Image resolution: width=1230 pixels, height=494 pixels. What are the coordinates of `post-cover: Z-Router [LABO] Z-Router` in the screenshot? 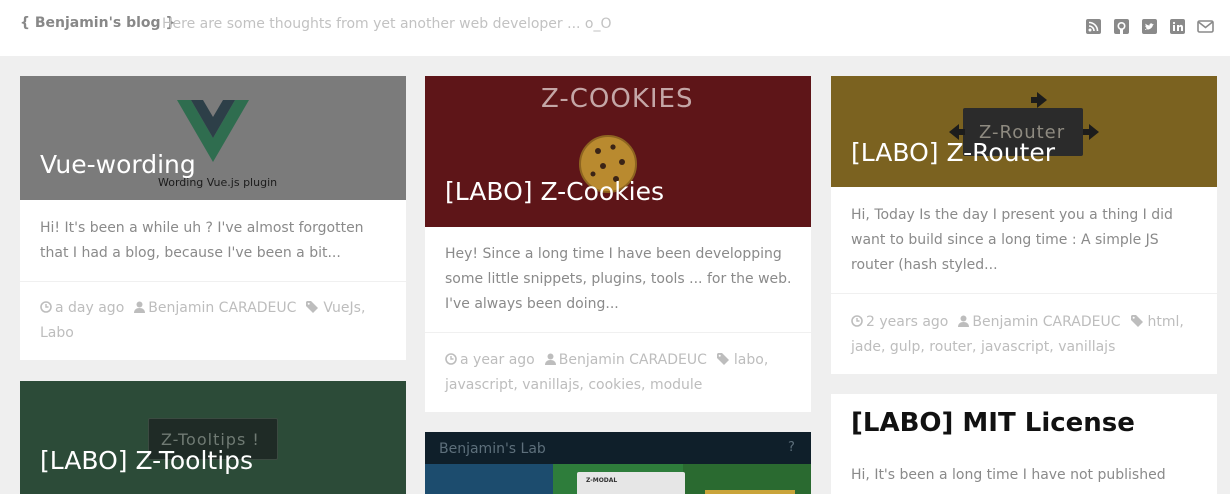 It's located at (1024, 131).